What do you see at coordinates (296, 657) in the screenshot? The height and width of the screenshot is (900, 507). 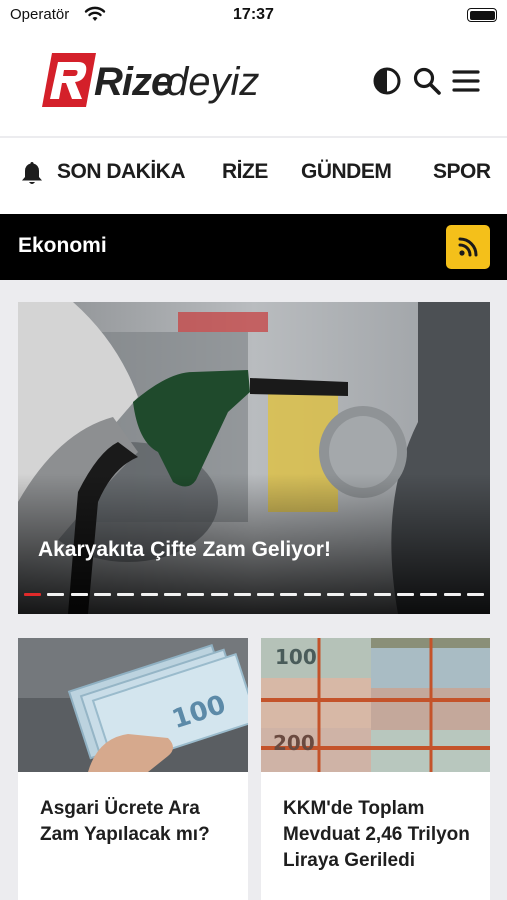 I see `svg-text: 100` at bounding box center [296, 657].